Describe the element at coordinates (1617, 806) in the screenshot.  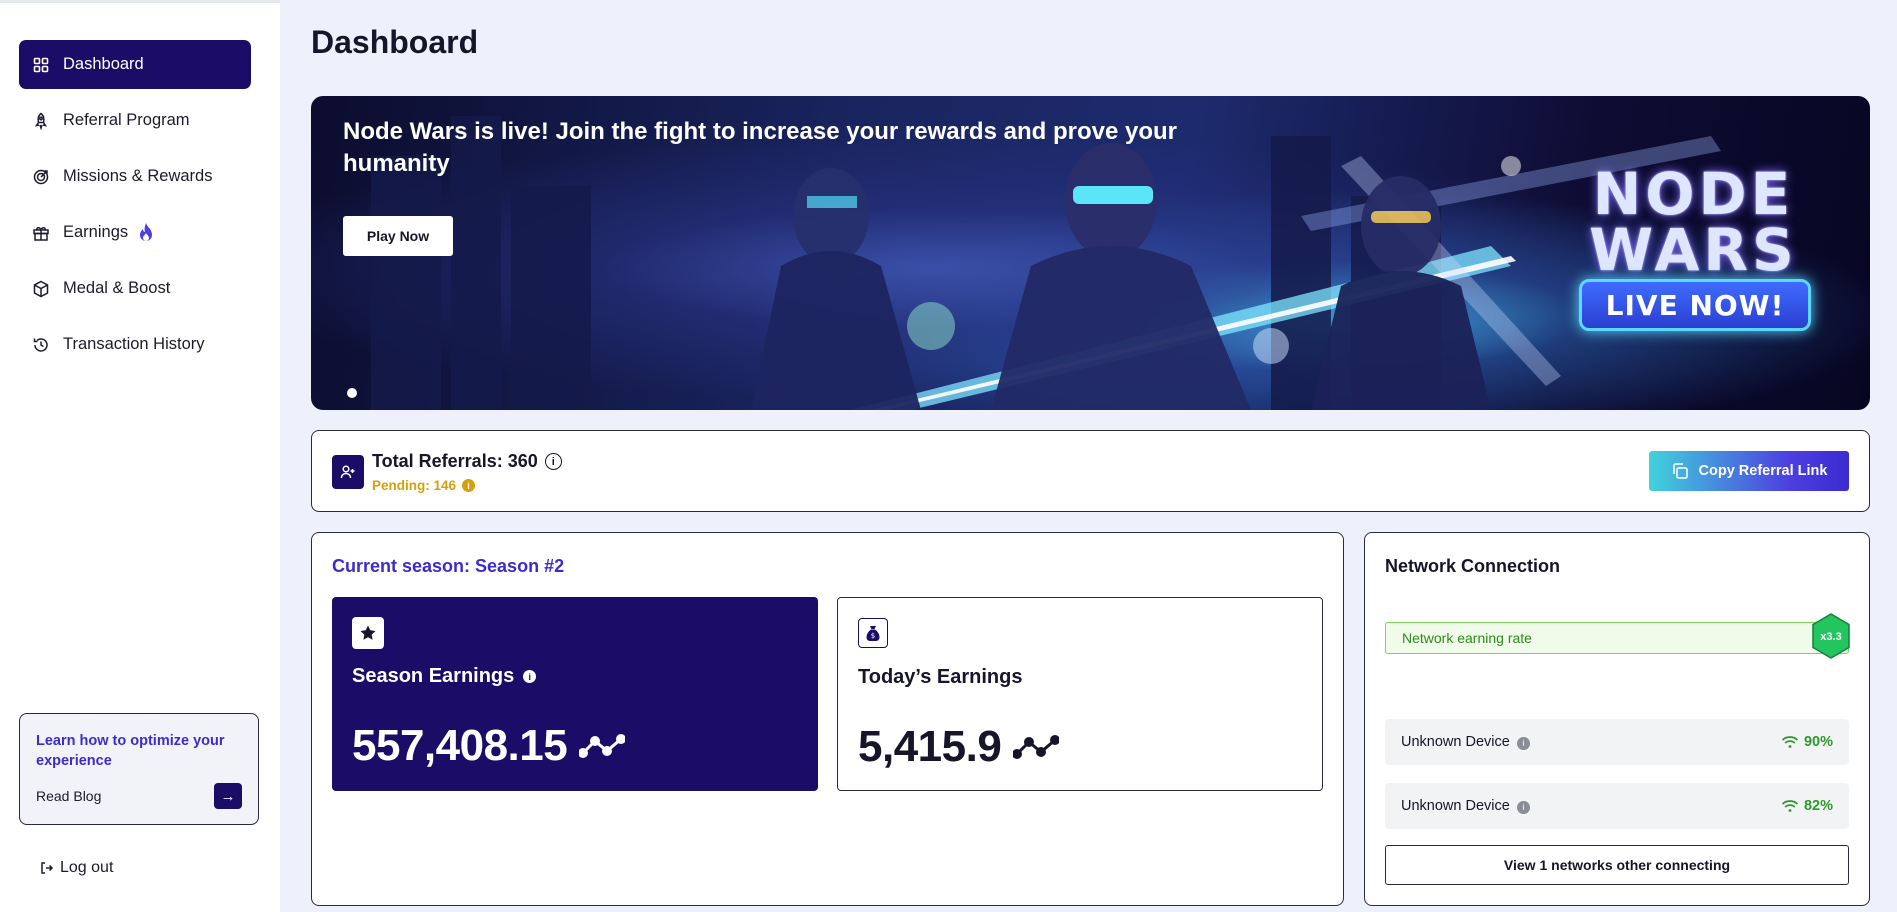
I see `device-row: Unknown Device i 82%` at that location.